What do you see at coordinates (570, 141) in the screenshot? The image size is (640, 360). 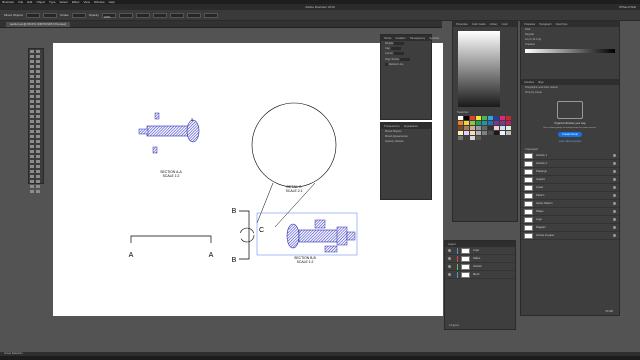 I see `learn-groups-link: Learn about groups` at bounding box center [570, 141].